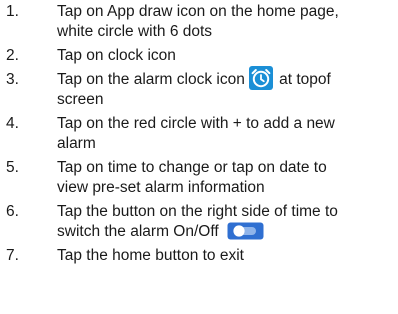 The width and height of the screenshot is (398, 314). Describe the element at coordinates (260, 78) in the screenshot. I see `alarm-clock-icon` at that location.